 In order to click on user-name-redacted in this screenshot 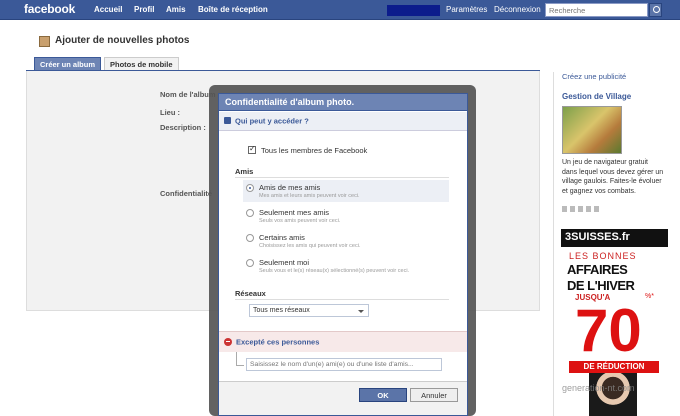, I will do `click(413, 10)`.